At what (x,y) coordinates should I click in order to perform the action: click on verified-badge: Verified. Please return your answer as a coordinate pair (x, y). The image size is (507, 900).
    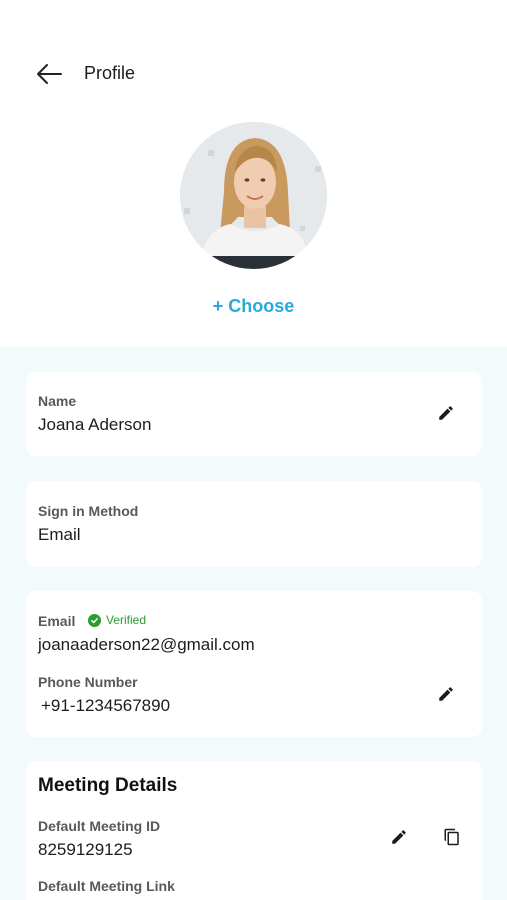
    Looking at the image, I should click on (117, 620).